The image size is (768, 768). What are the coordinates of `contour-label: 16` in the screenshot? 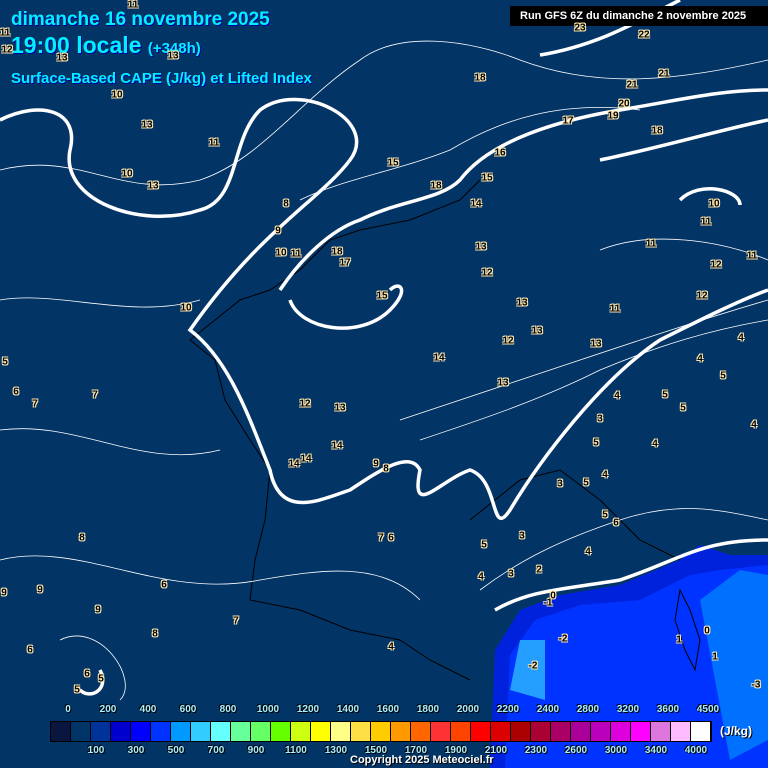 It's located at (500, 153).